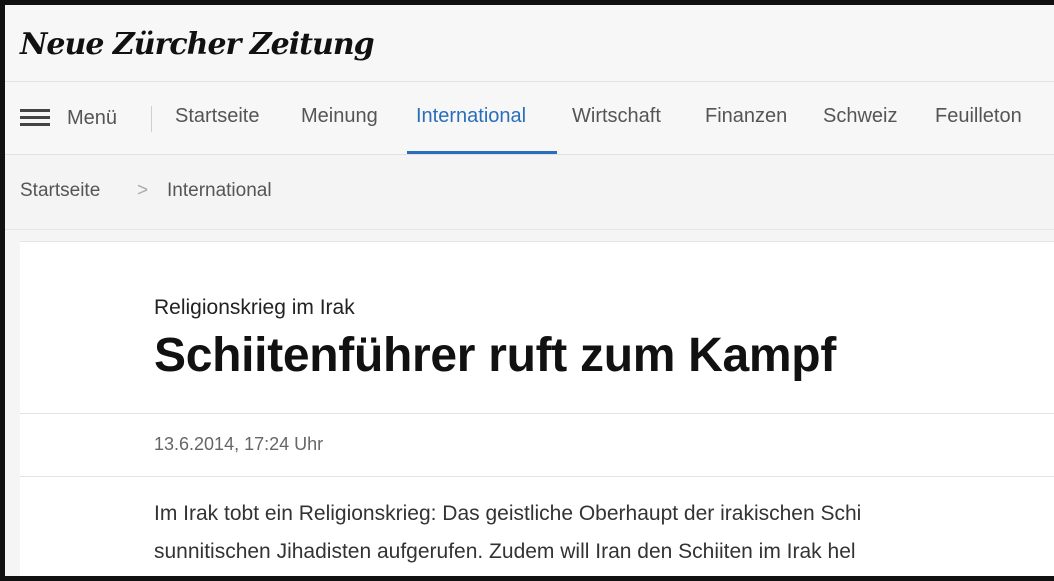 This screenshot has height=581, width=1054. I want to click on article-date: 13.6.2014, 17:24 Uhr, so click(239, 444).